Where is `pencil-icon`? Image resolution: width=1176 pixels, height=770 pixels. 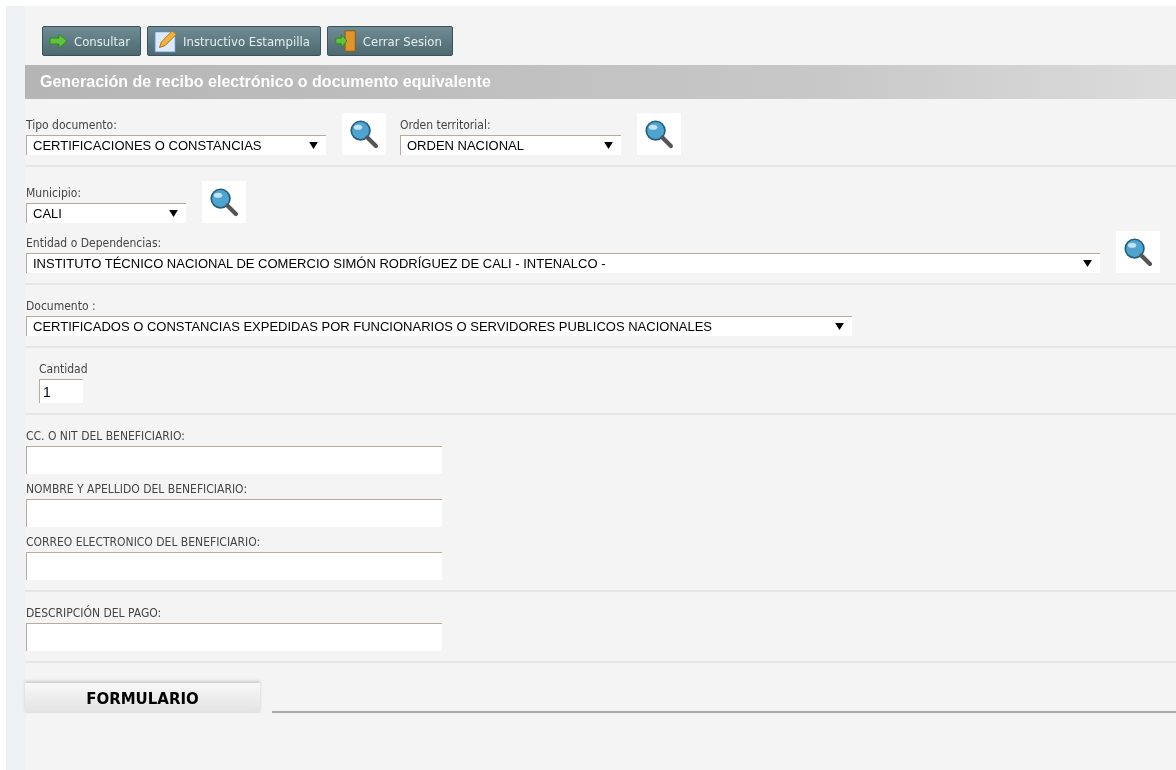 pencil-icon is located at coordinates (166, 41).